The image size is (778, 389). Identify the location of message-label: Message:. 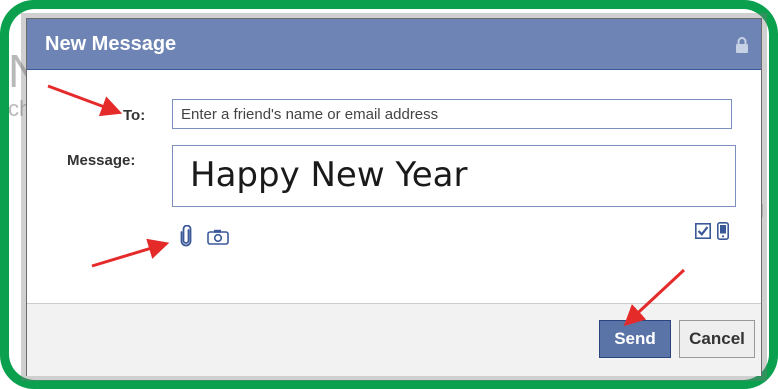
(101, 160).